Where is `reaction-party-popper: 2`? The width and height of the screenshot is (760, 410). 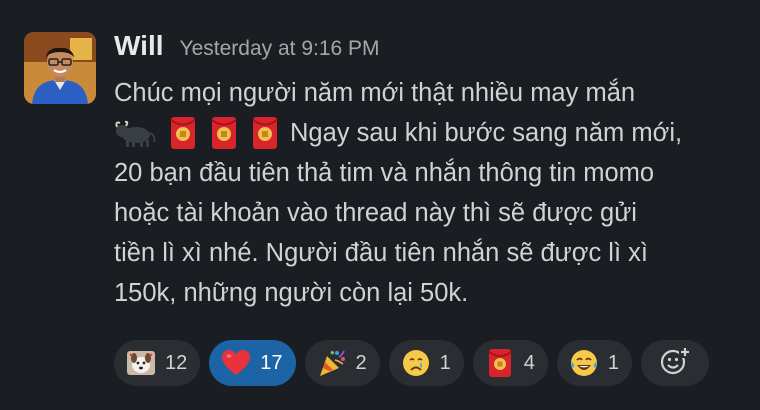 reaction-party-popper: 2 is located at coordinates (342, 363).